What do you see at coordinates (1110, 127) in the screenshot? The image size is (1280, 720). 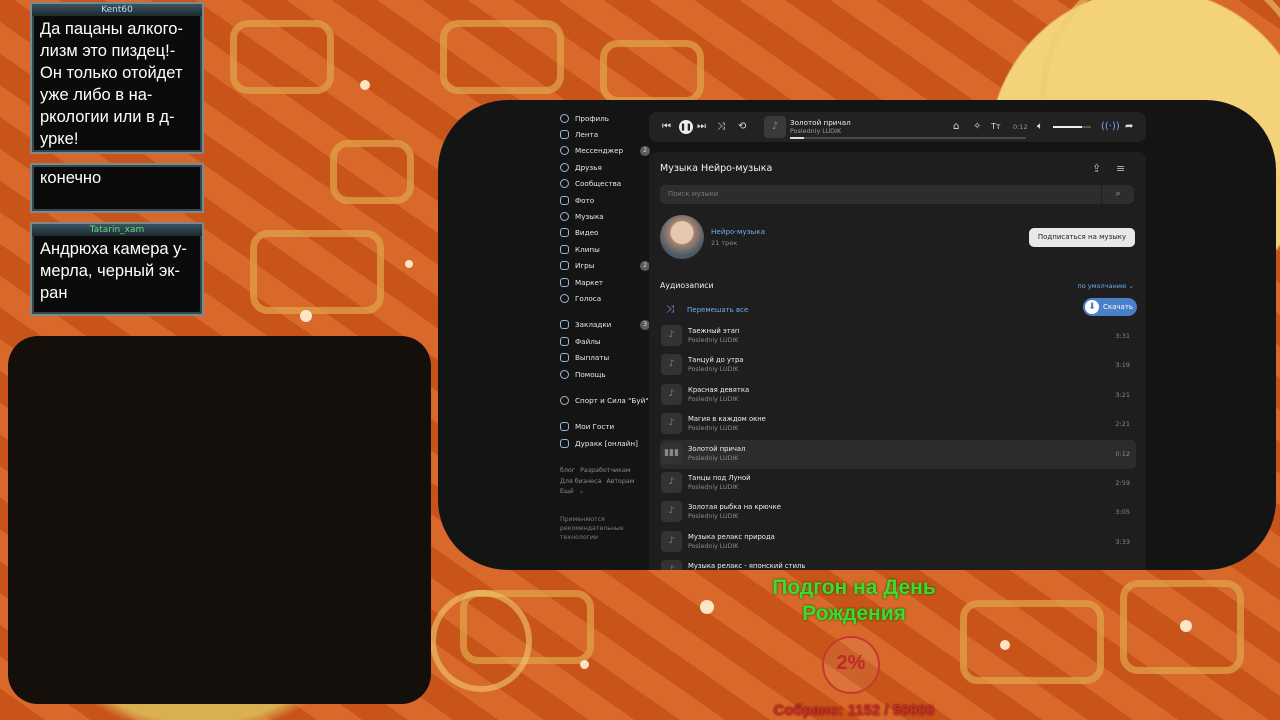 I see `broadcast-icon: ((·))` at bounding box center [1110, 127].